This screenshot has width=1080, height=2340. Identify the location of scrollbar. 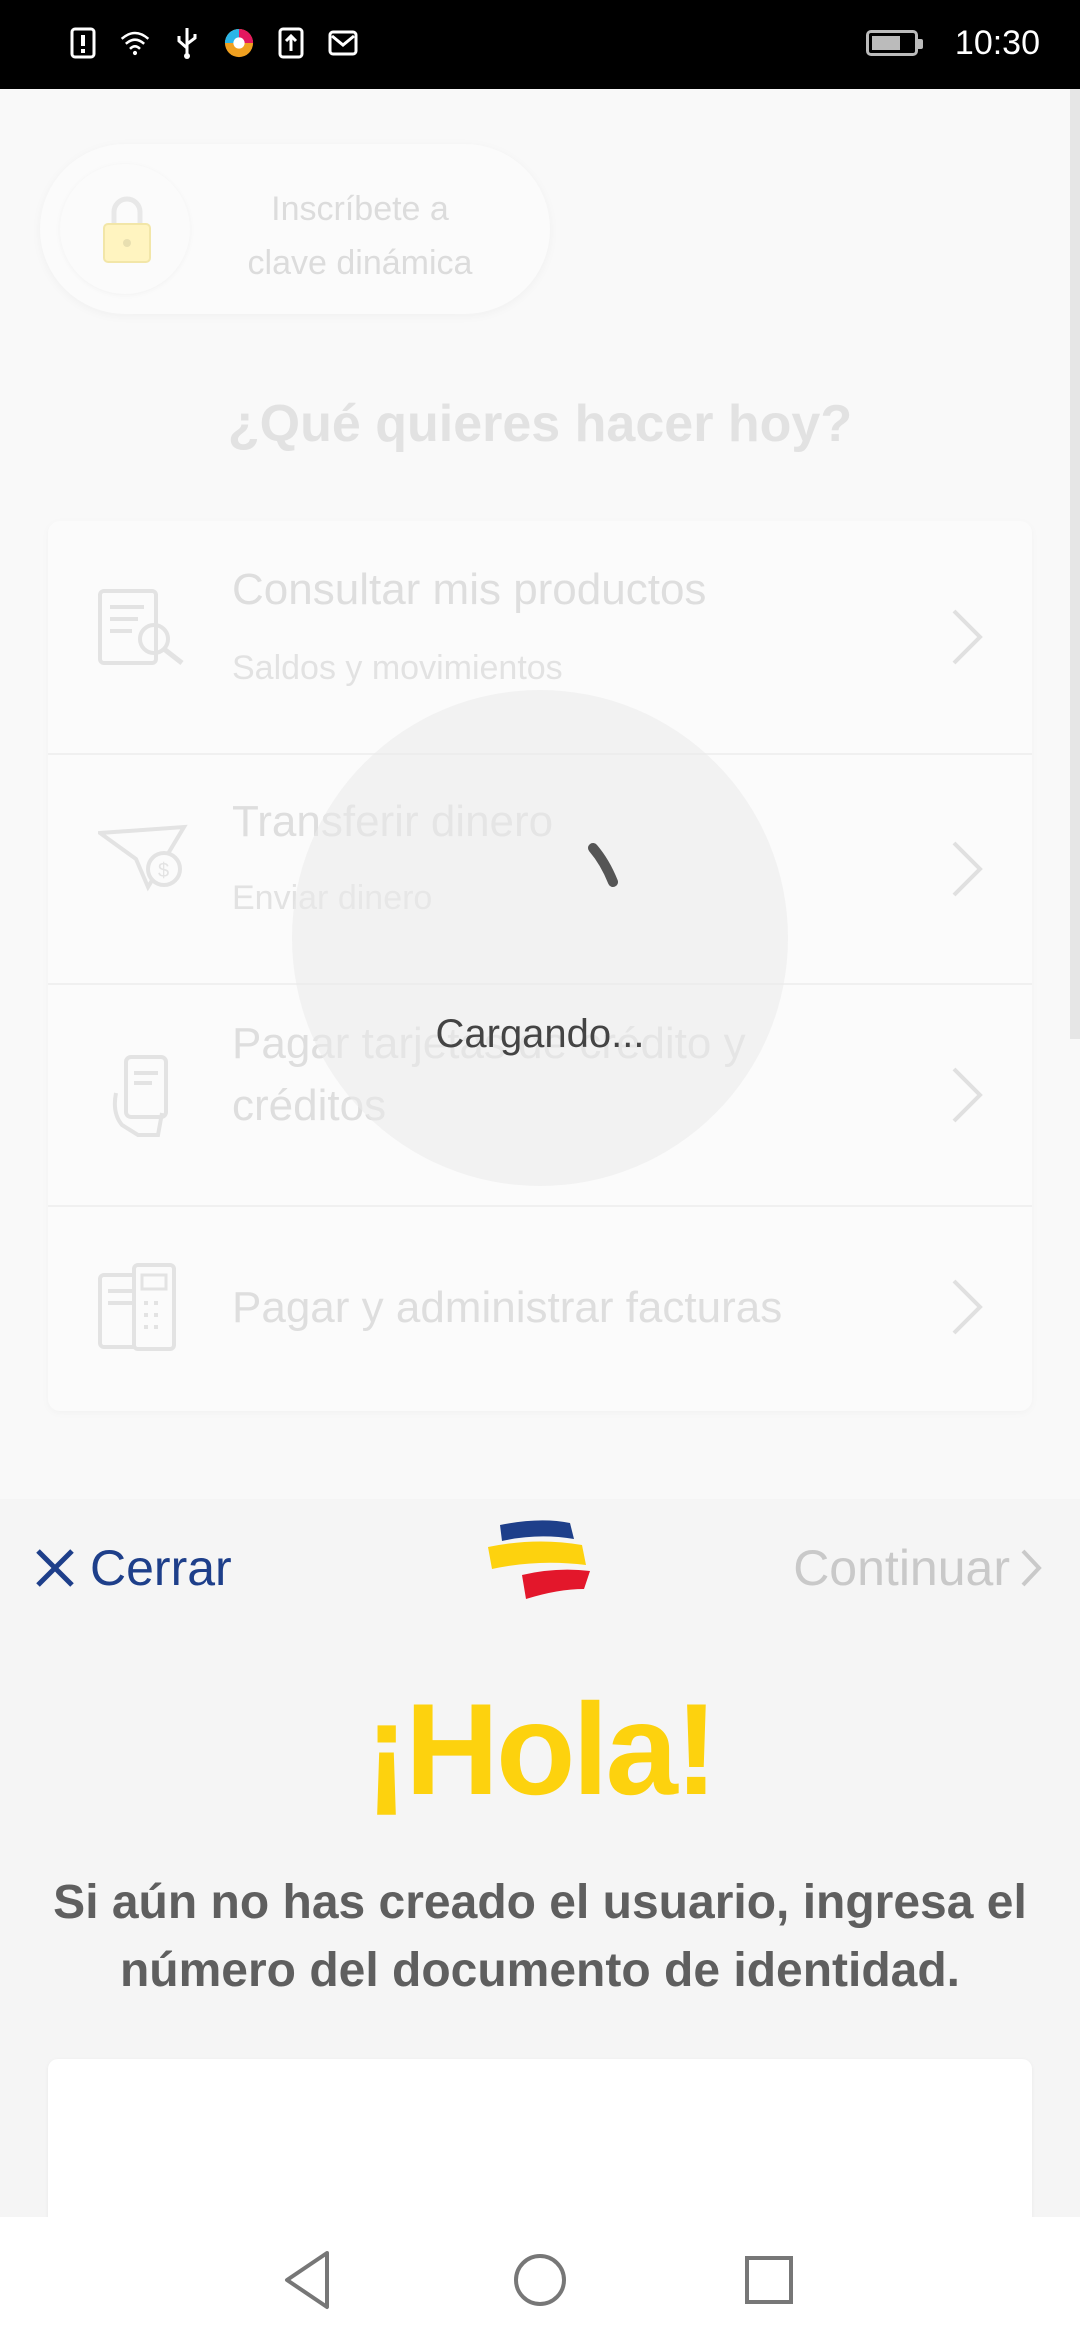
(1075, 564).